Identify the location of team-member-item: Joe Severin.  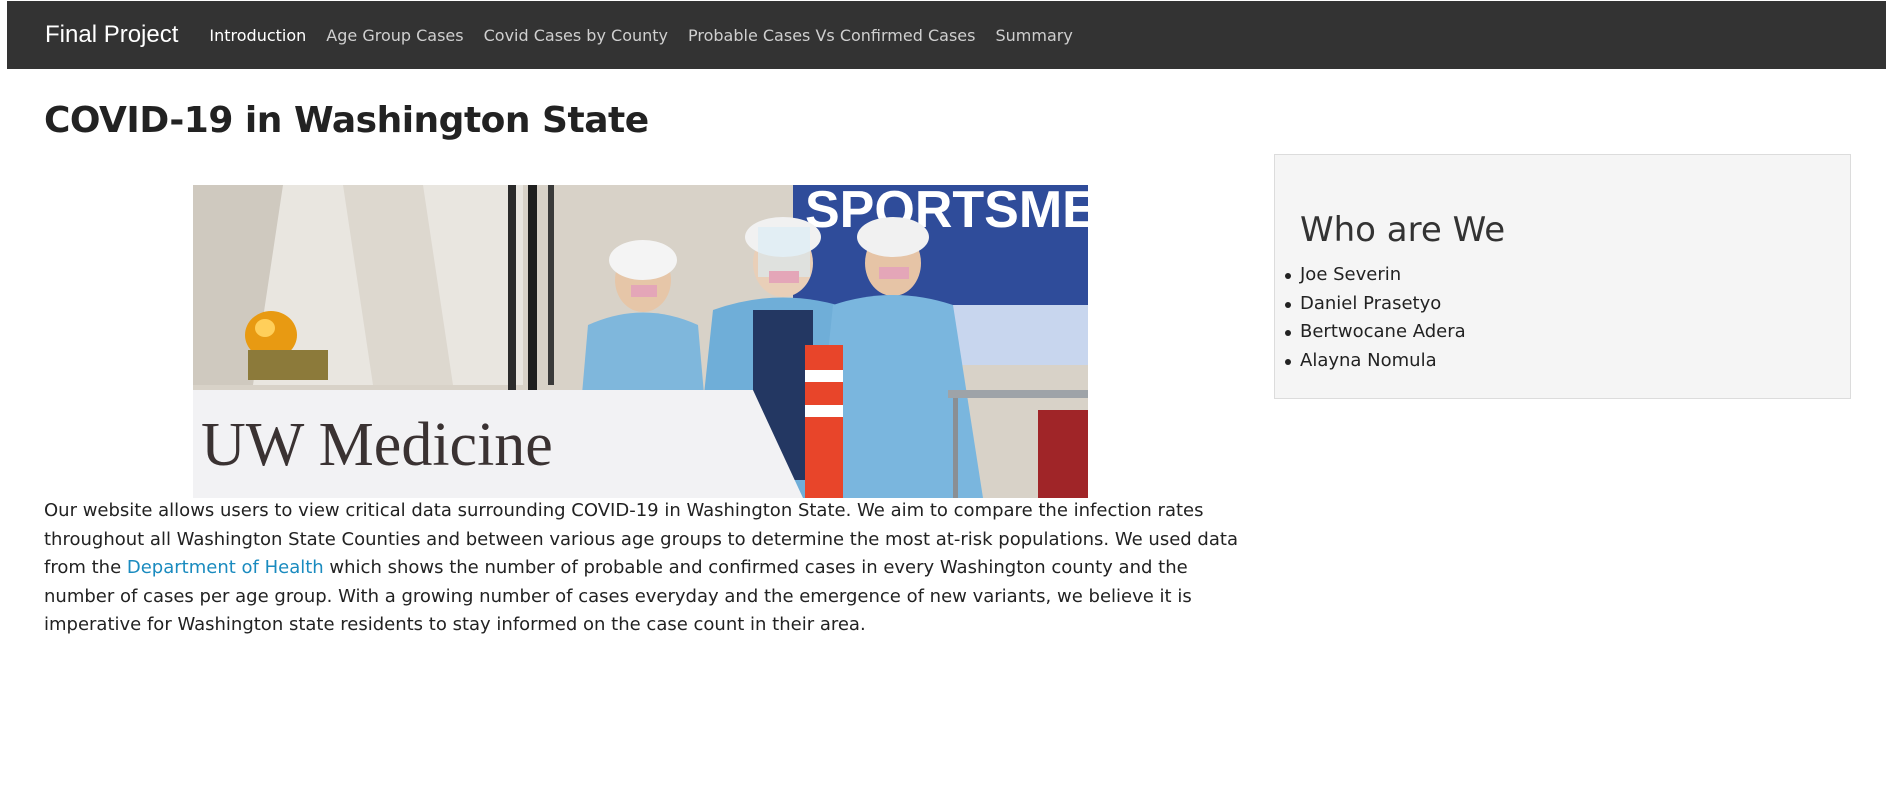
(1375, 275).